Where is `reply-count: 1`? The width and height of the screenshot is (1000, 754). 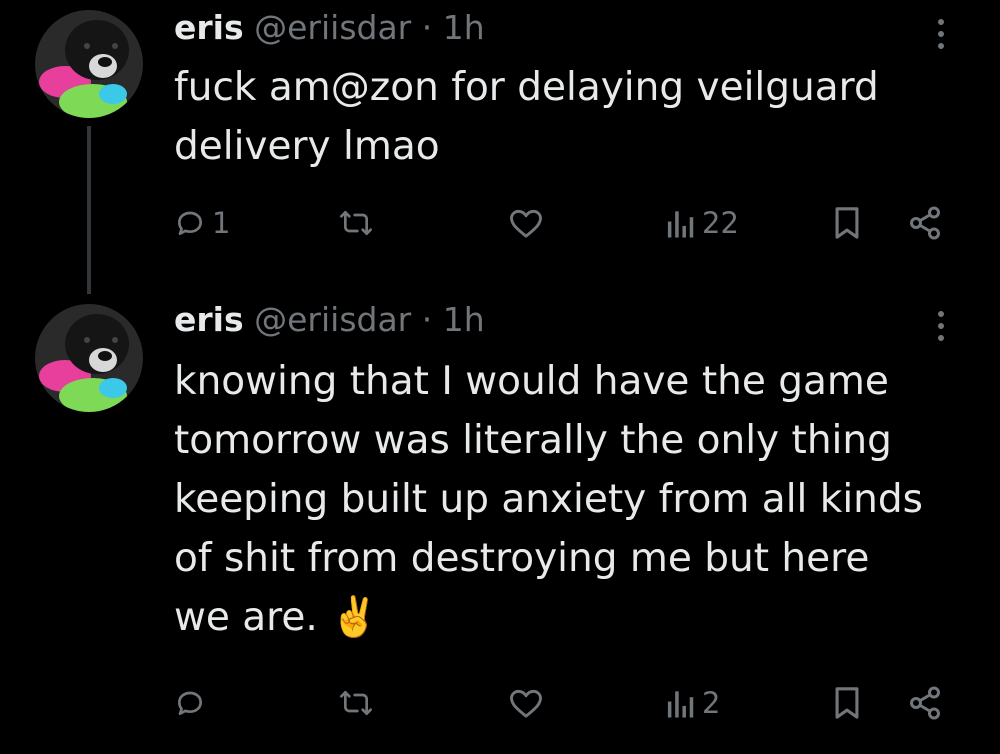
reply-count: 1 is located at coordinates (221, 223).